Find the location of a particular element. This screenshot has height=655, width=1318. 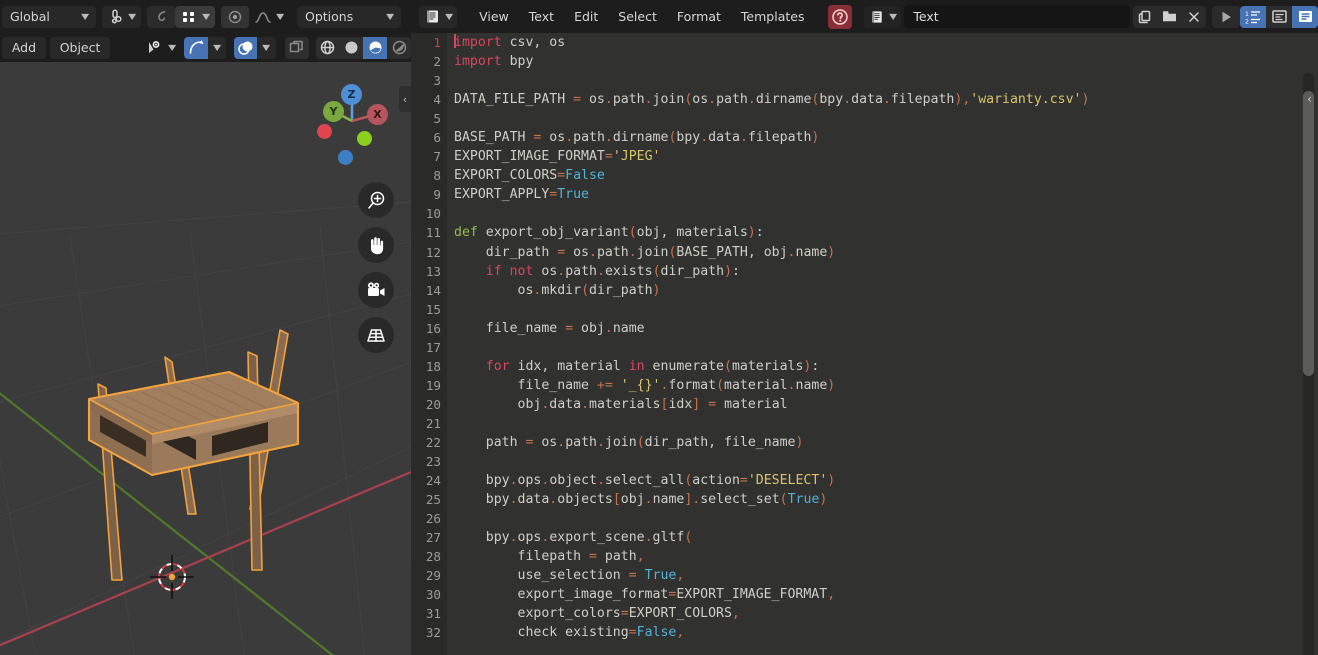

code-line: 8 EXPORT_COLORS=False is located at coordinates (864, 175).